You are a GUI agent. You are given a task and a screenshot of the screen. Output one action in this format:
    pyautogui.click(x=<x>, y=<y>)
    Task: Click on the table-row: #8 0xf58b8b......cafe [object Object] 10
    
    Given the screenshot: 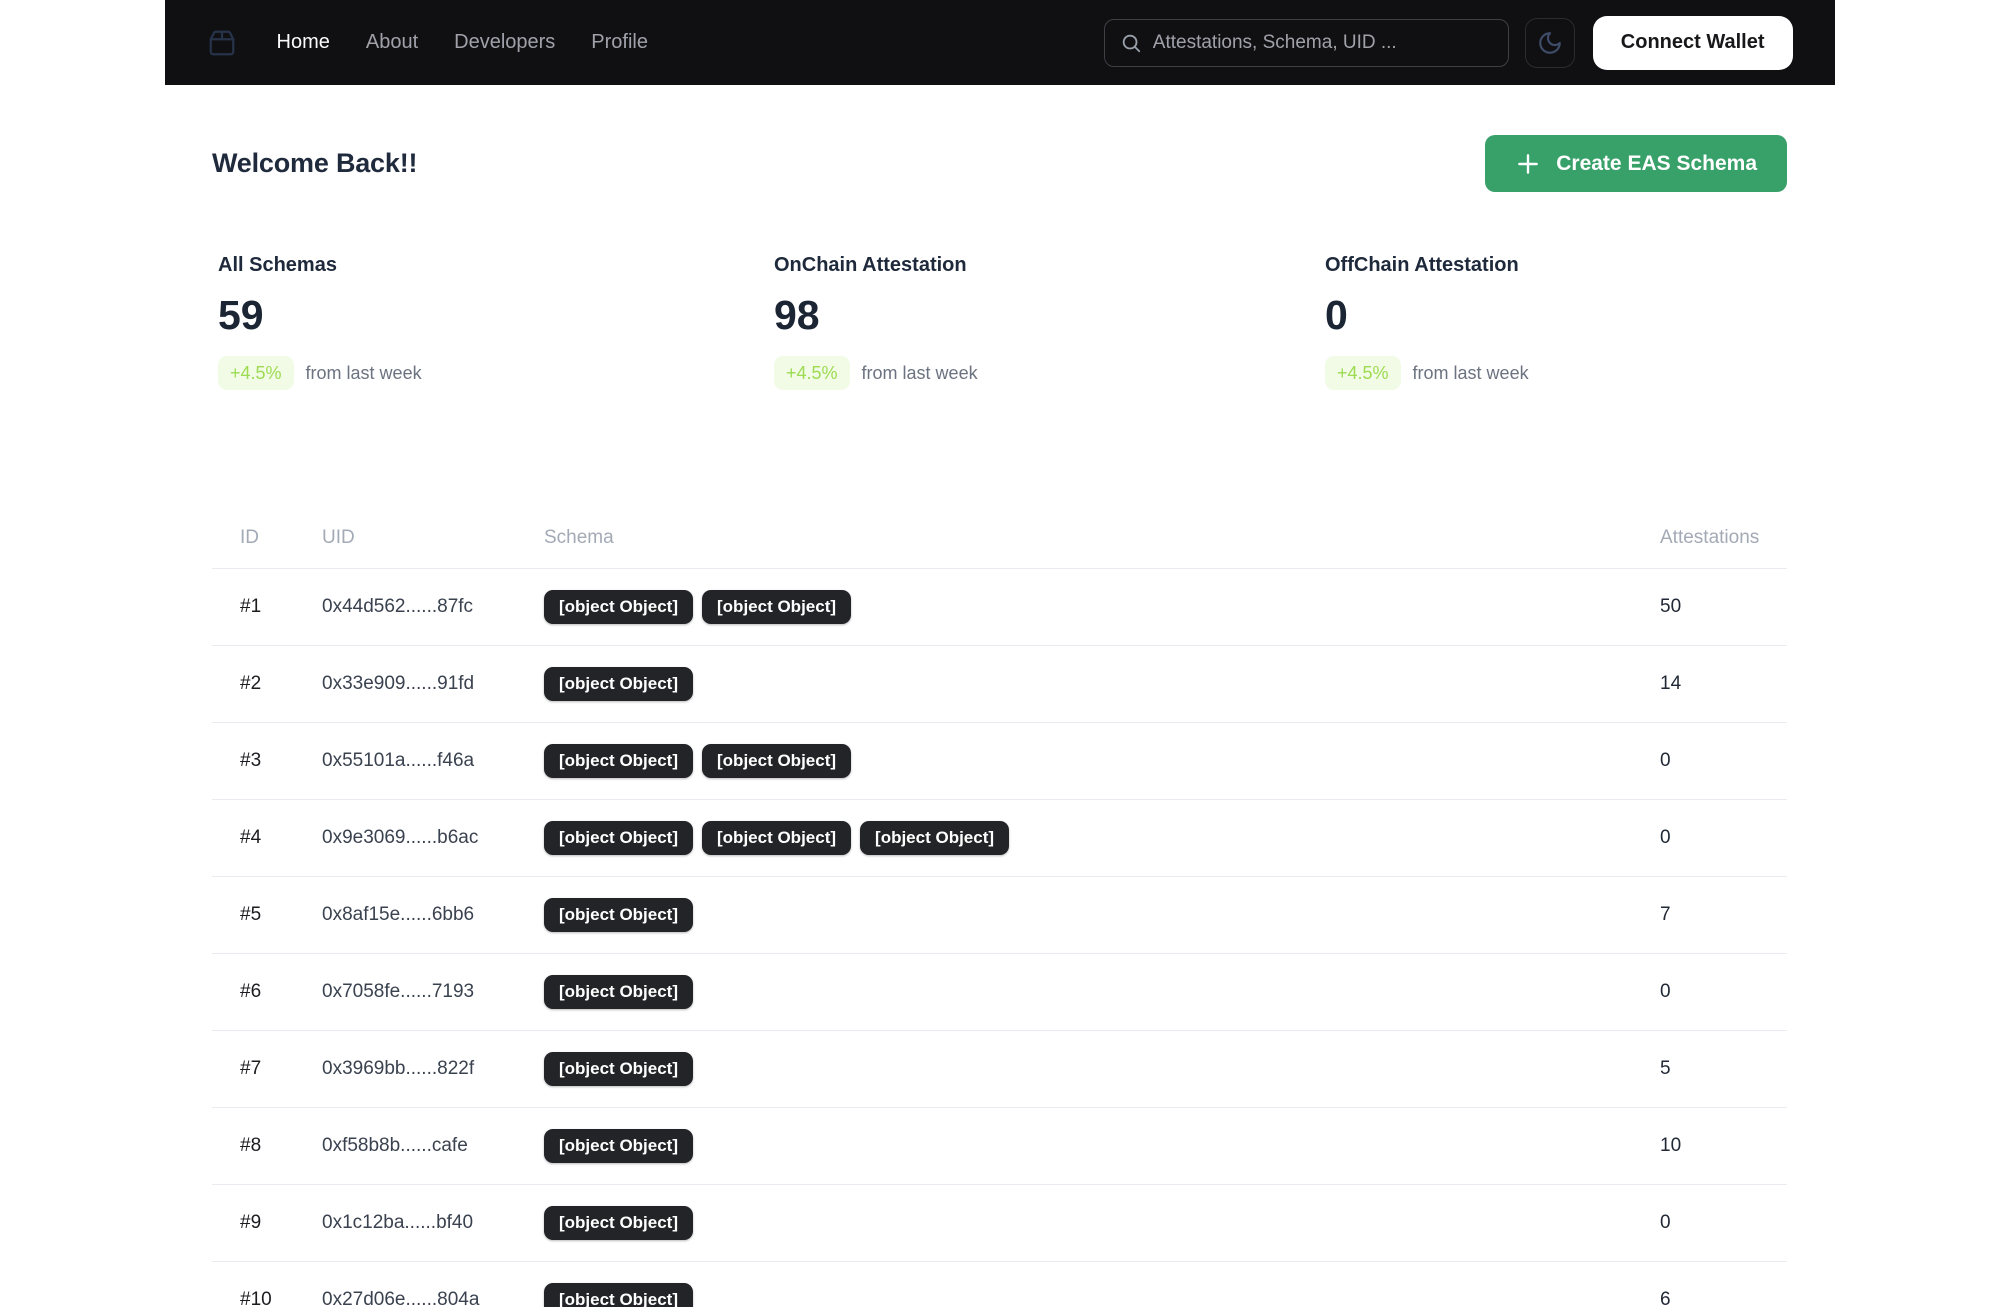 What is the action you would take?
    pyautogui.click(x=999, y=1146)
    